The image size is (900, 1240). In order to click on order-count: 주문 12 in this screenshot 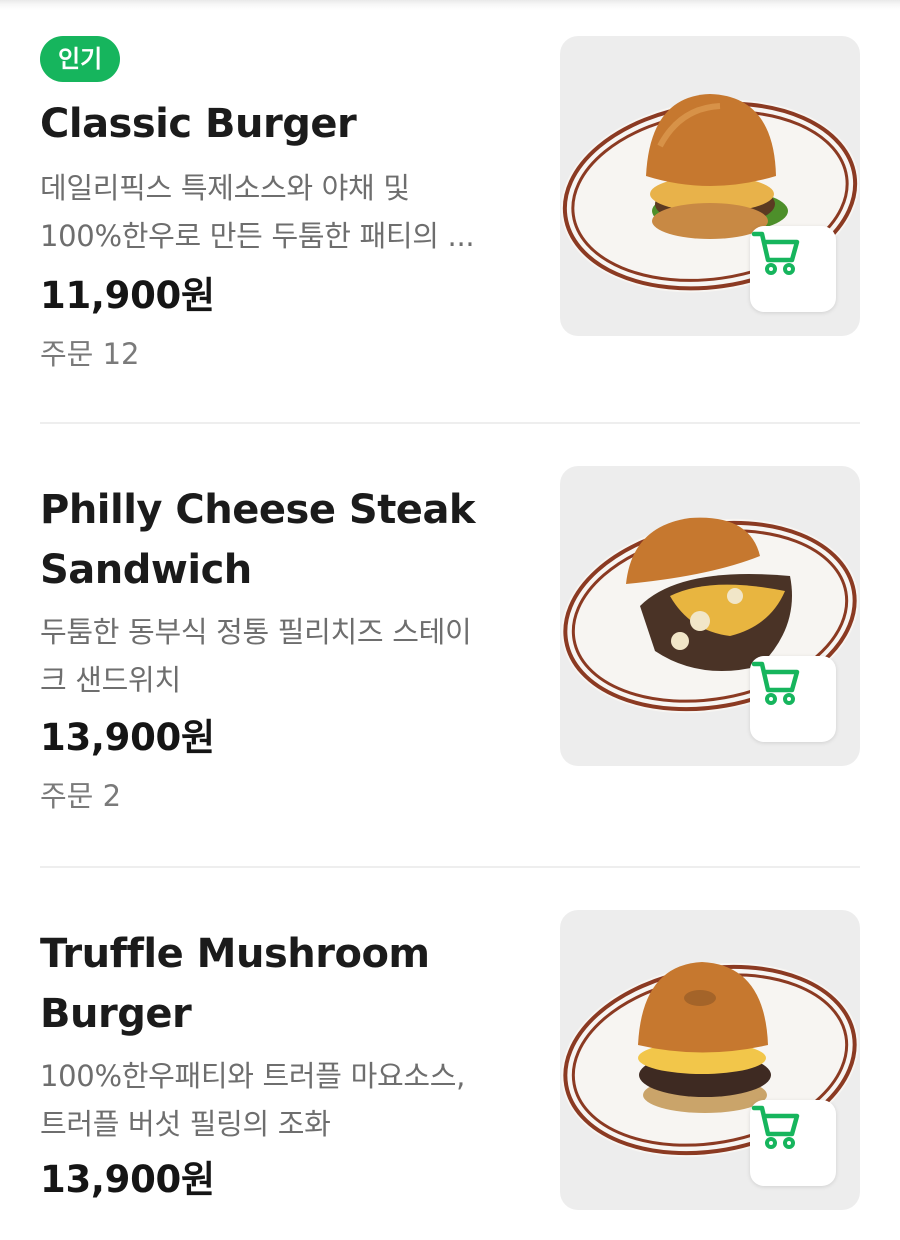, I will do `click(90, 354)`.